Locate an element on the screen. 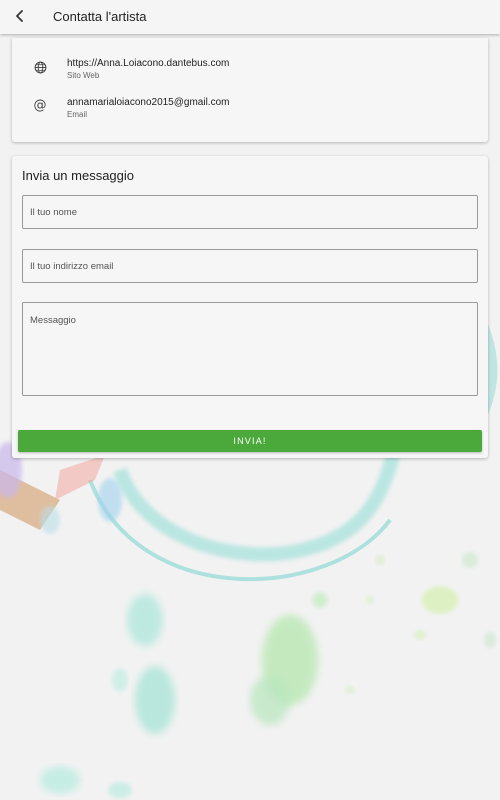 The height and width of the screenshot is (800, 500). app-bar: Contatta l'artista is located at coordinates (250, 17).